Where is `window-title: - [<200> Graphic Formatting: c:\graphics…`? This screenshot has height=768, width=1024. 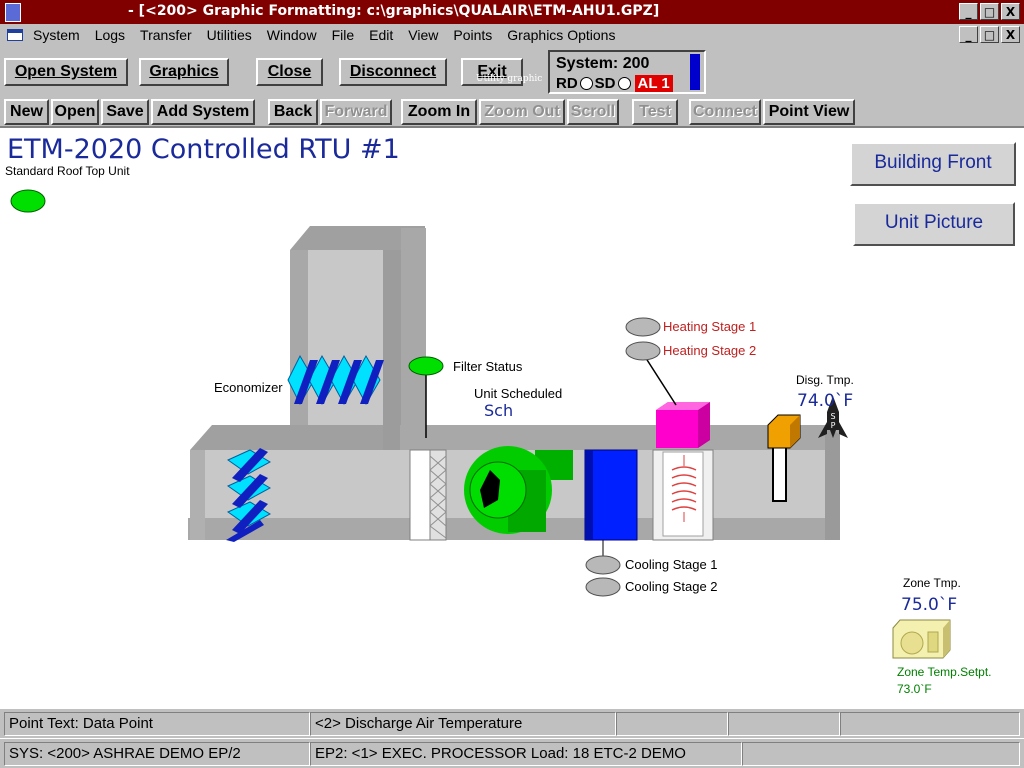
window-title: - [<200> Graphic Formatting: c:\graphics… is located at coordinates (394, 11).